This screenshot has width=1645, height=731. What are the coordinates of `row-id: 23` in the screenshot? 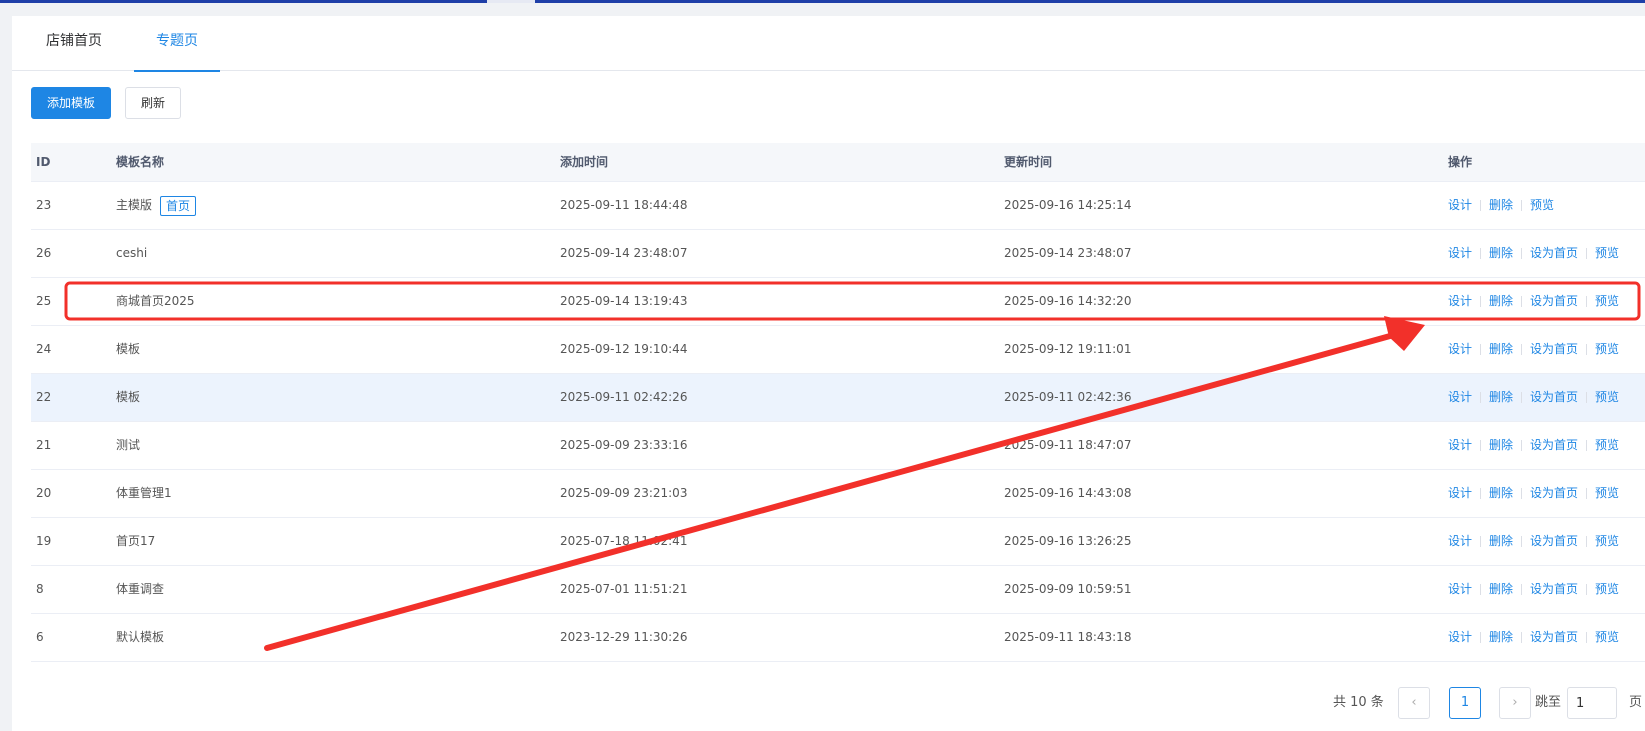 It's located at (44, 205).